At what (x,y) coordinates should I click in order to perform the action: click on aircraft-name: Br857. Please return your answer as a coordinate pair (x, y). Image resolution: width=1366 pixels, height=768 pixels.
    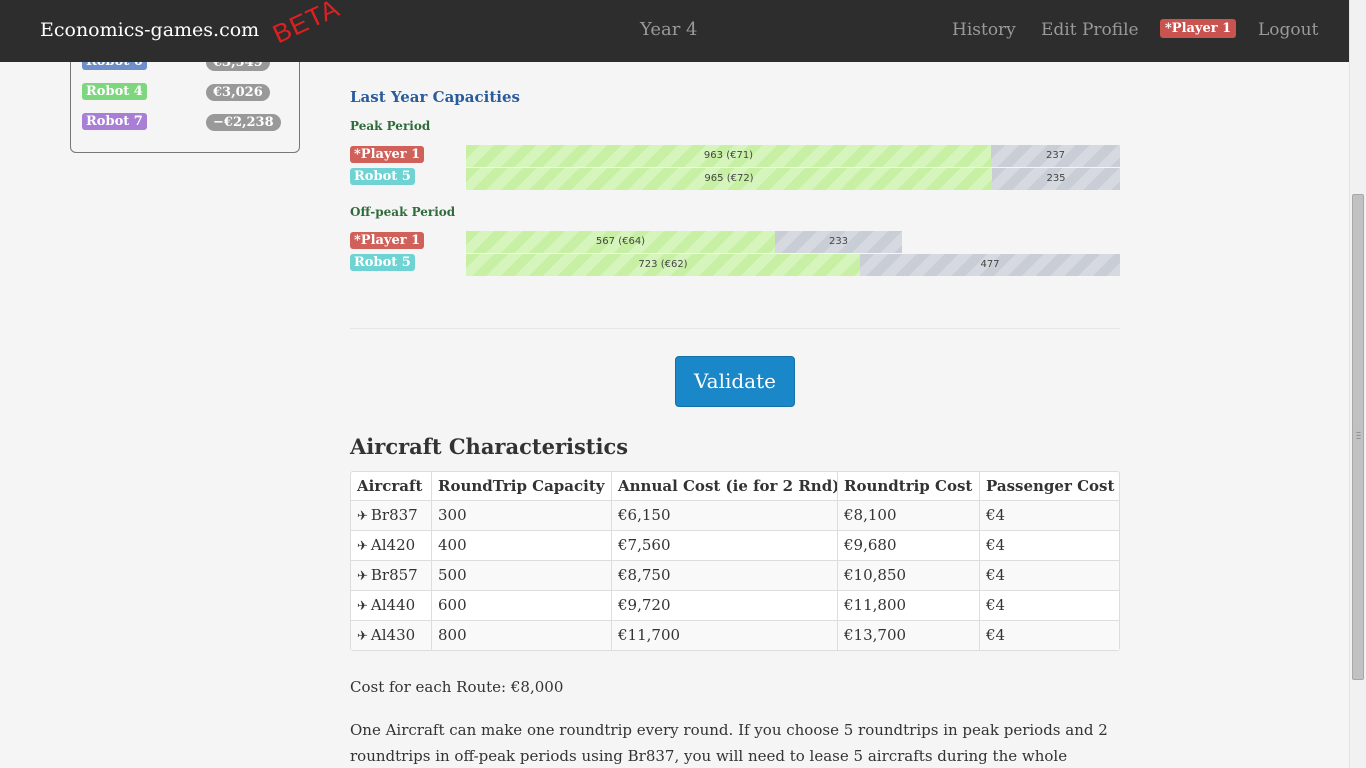
    Looking at the image, I should click on (394, 575).